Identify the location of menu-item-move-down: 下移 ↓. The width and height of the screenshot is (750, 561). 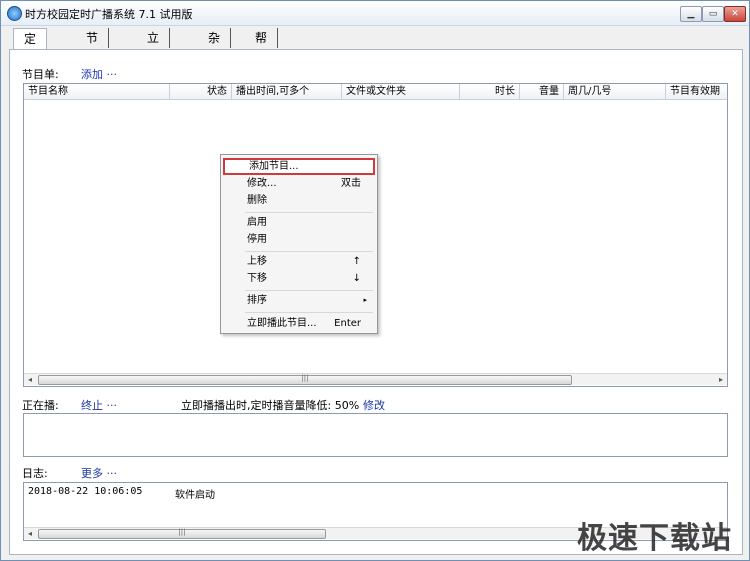
(299, 278).